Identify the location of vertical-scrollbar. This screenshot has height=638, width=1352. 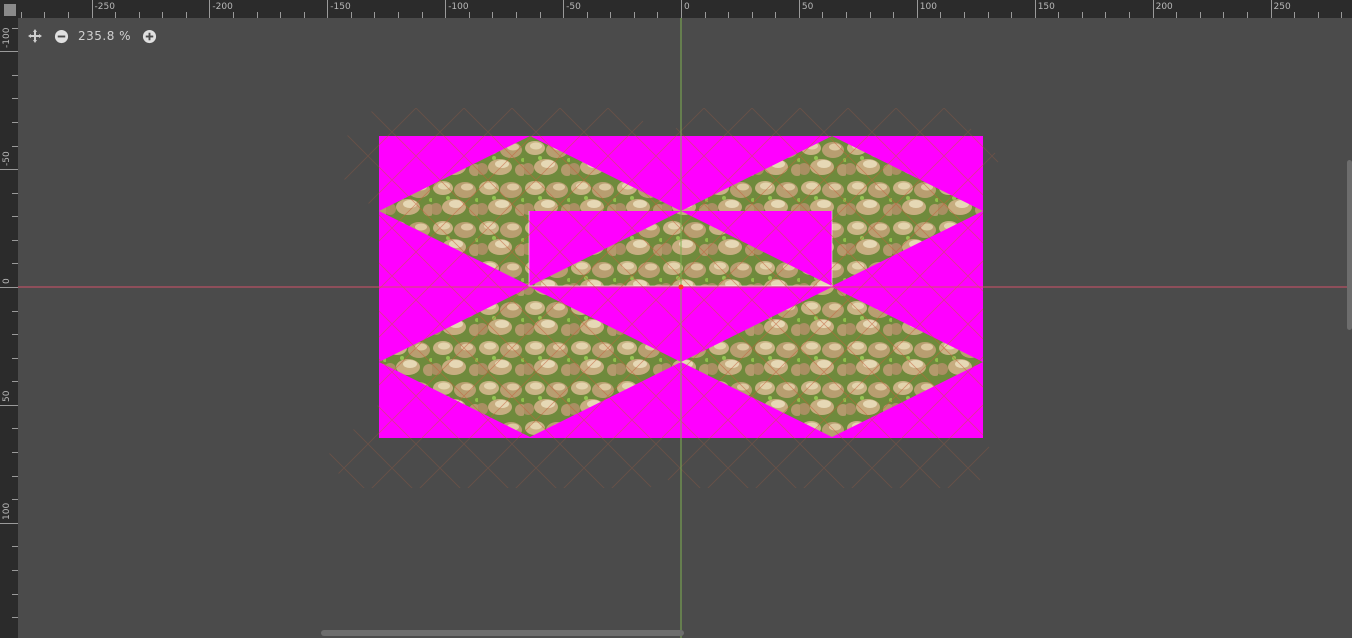
(1349, 245).